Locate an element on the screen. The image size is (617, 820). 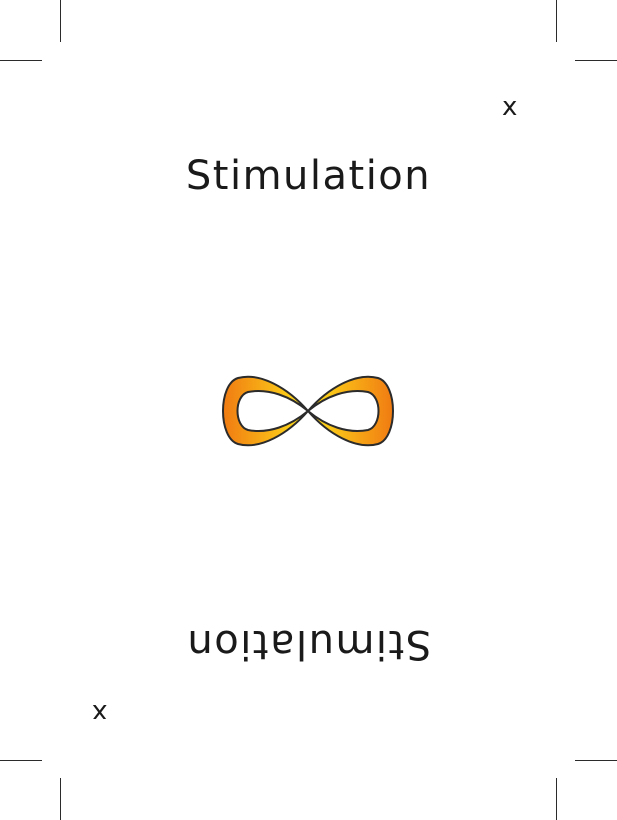
crop-mark-top-right is located at coordinates (556, 21).